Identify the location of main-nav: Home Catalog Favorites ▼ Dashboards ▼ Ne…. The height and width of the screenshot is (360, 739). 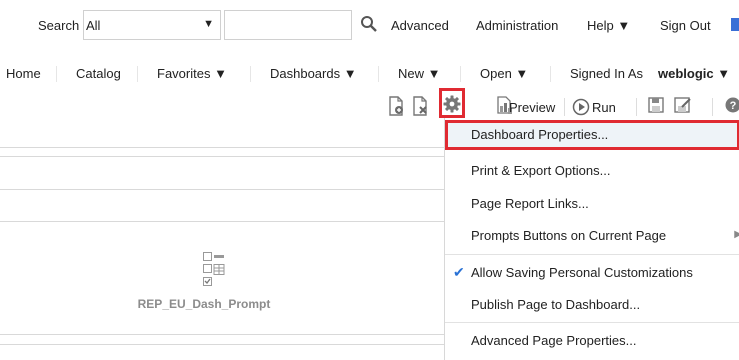
(369, 73).